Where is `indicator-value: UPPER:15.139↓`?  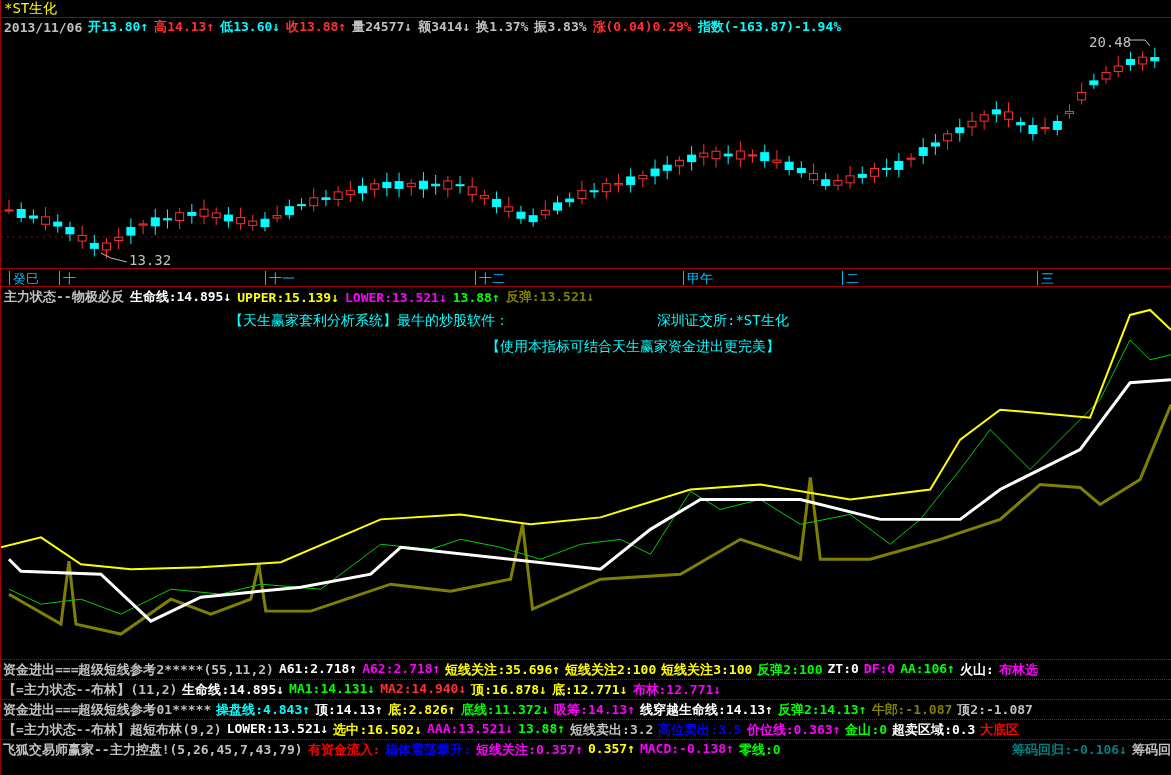 indicator-value: UPPER:15.139↓ is located at coordinates (288, 297).